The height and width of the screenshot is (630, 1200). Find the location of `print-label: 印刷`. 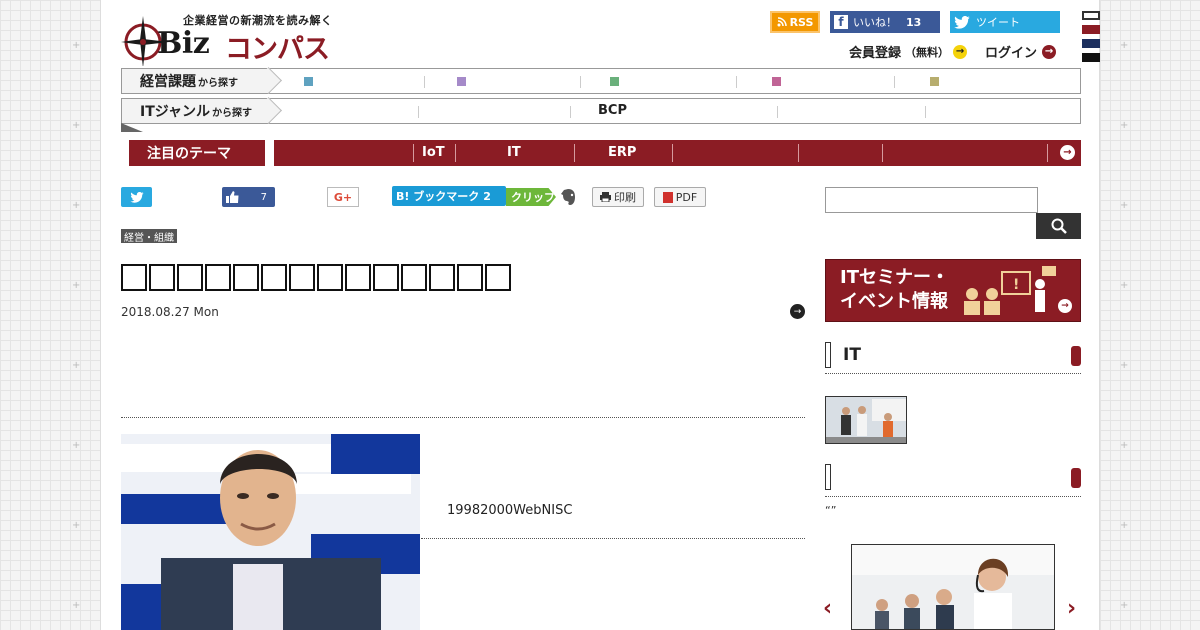

print-label: 印刷 is located at coordinates (625, 197).